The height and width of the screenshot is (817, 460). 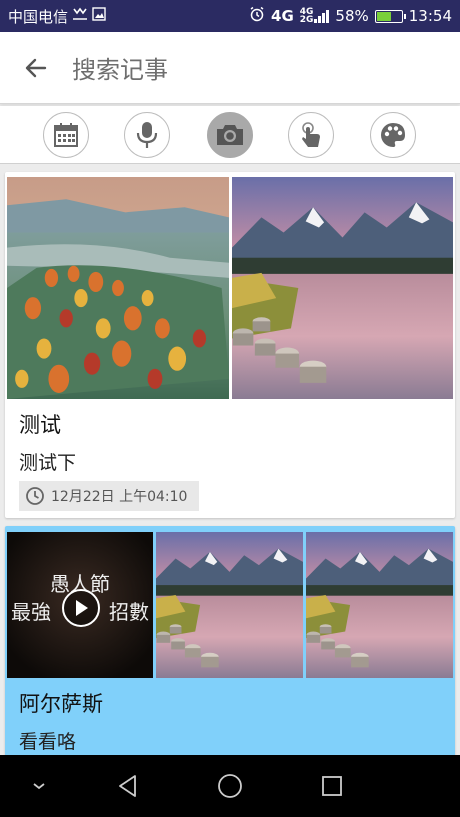 I want to click on nav-home-button, so click(x=230, y=786).